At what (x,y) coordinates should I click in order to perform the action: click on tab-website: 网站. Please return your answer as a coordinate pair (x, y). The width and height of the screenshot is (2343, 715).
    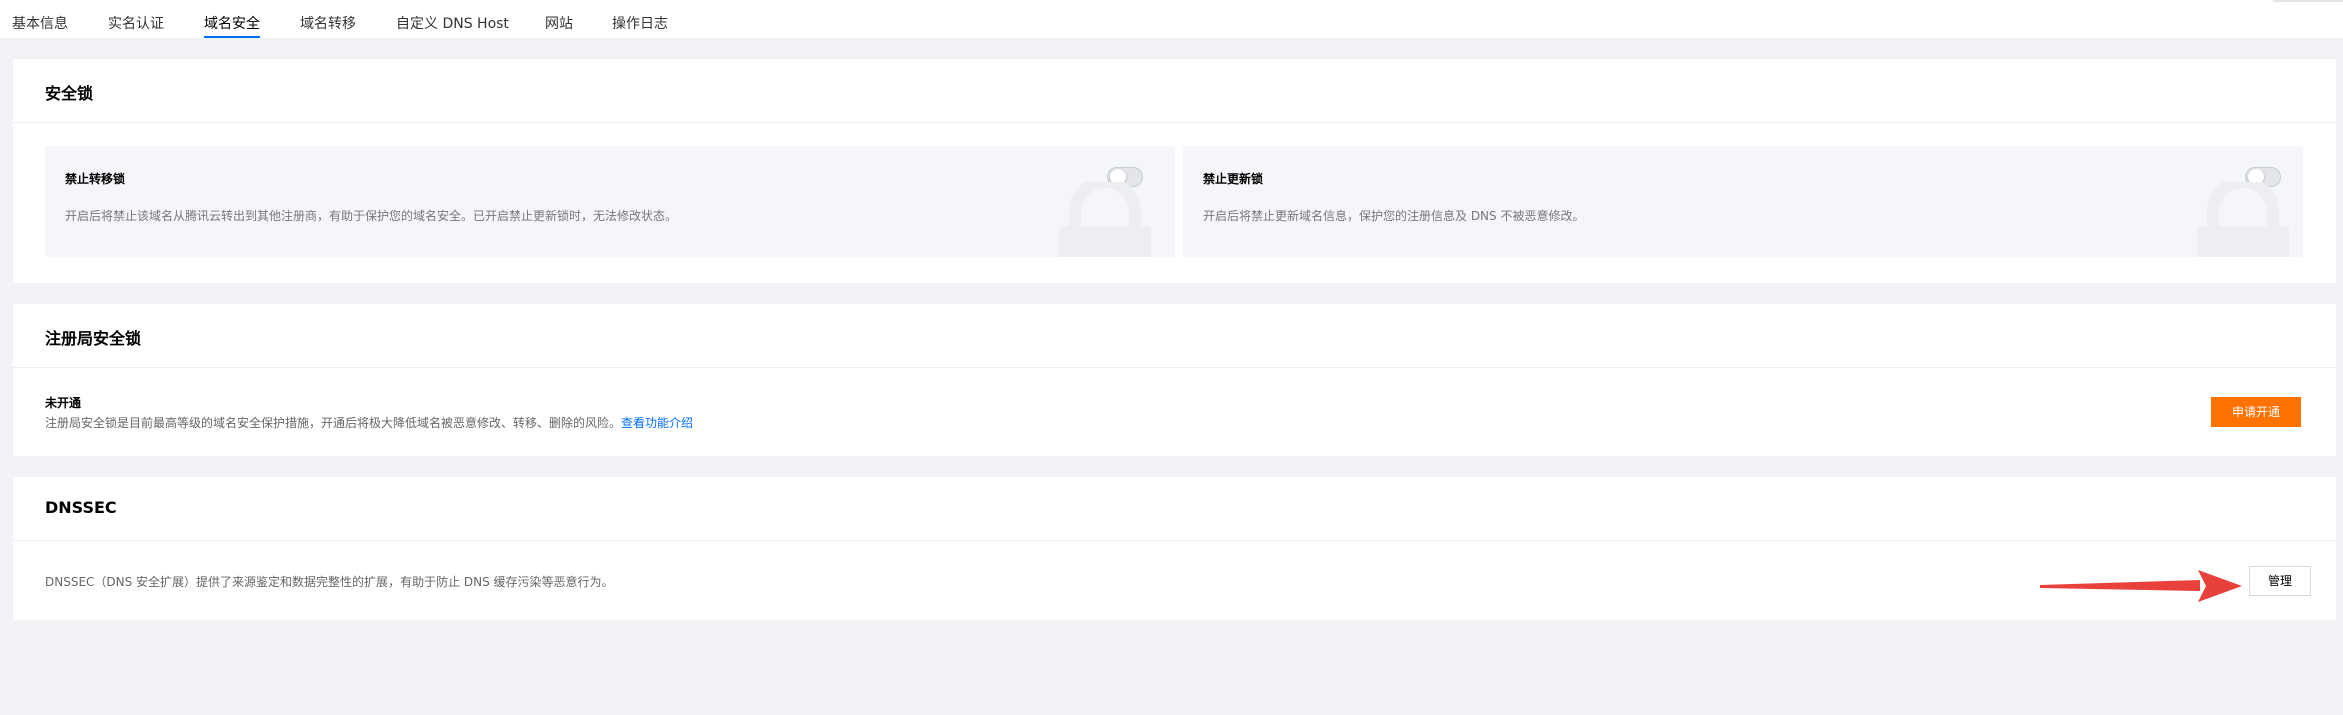
    Looking at the image, I should click on (559, 23).